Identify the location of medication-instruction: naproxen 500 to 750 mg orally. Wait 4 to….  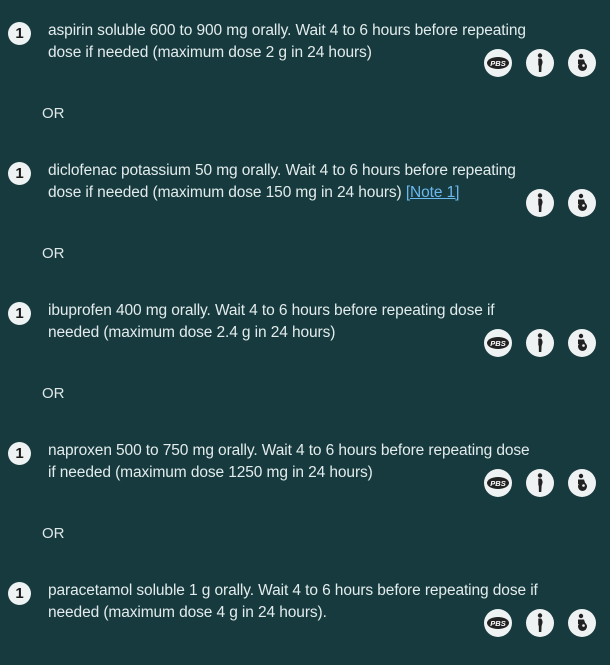
(298, 462).